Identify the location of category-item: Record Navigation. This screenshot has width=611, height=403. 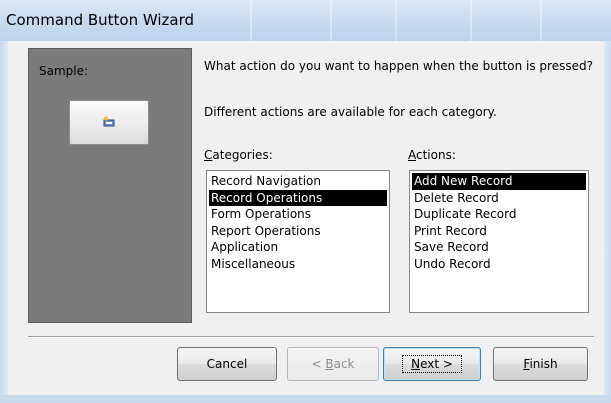
(298, 181).